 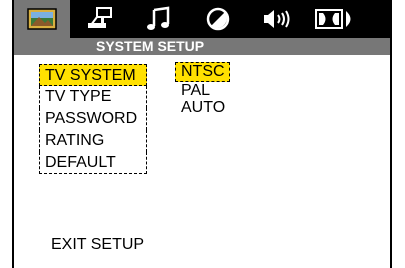 What do you see at coordinates (202, 46) in the screenshot?
I see `page-title: SYSTEM SETUP` at bounding box center [202, 46].